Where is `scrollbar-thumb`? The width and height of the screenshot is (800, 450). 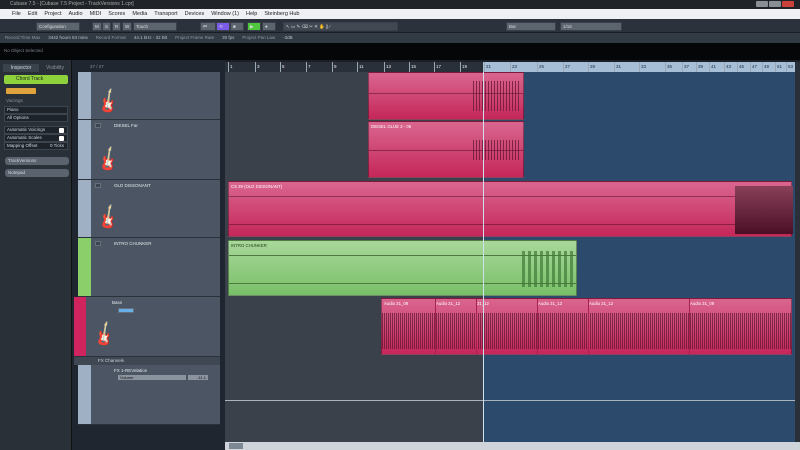
scrollbar-thumb is located at coordinates (236, 446).